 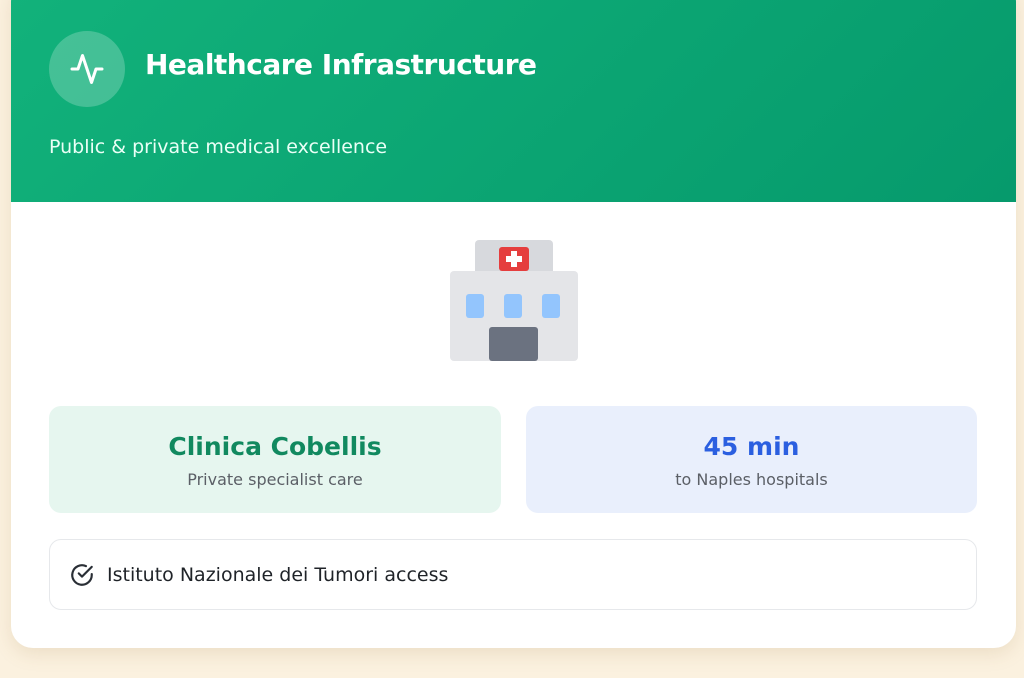 I want to click on stat-travel-time: 45 min to Naples hospitals, so click(x=751, y=459).